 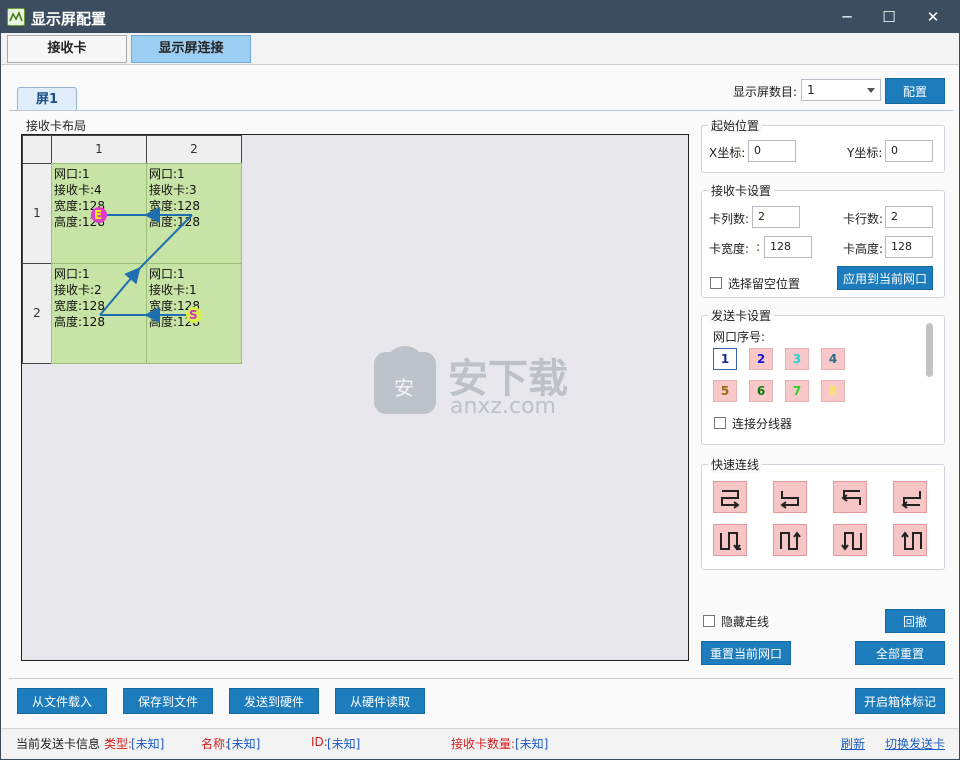 I want to click on zigzag-up-left-button, so click(x=910, y=540).